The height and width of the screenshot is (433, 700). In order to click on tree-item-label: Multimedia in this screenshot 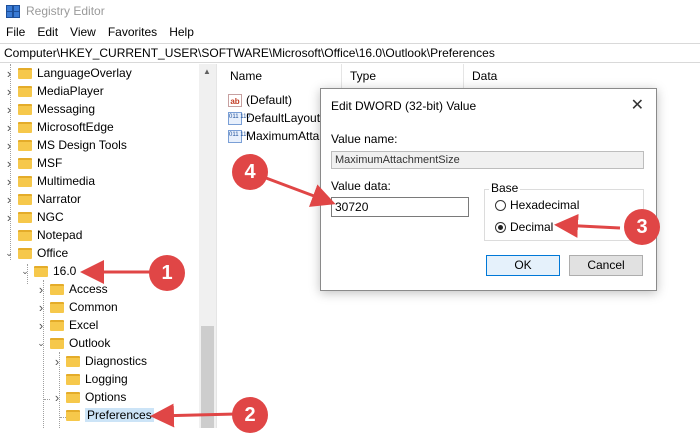, I will do `click(66, 181)`.